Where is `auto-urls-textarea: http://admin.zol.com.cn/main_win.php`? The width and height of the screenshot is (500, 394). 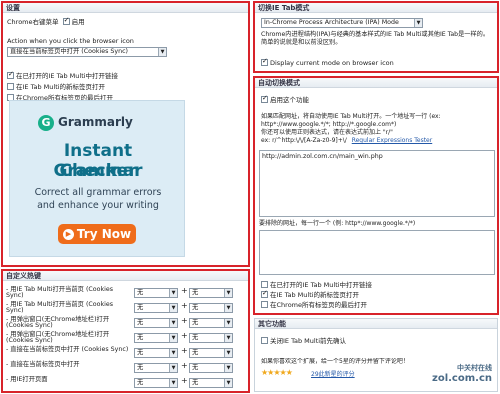
auto-urls-textarea: http://admin.zol.com.cn/main_win.php is located at coordinates (377, 183).